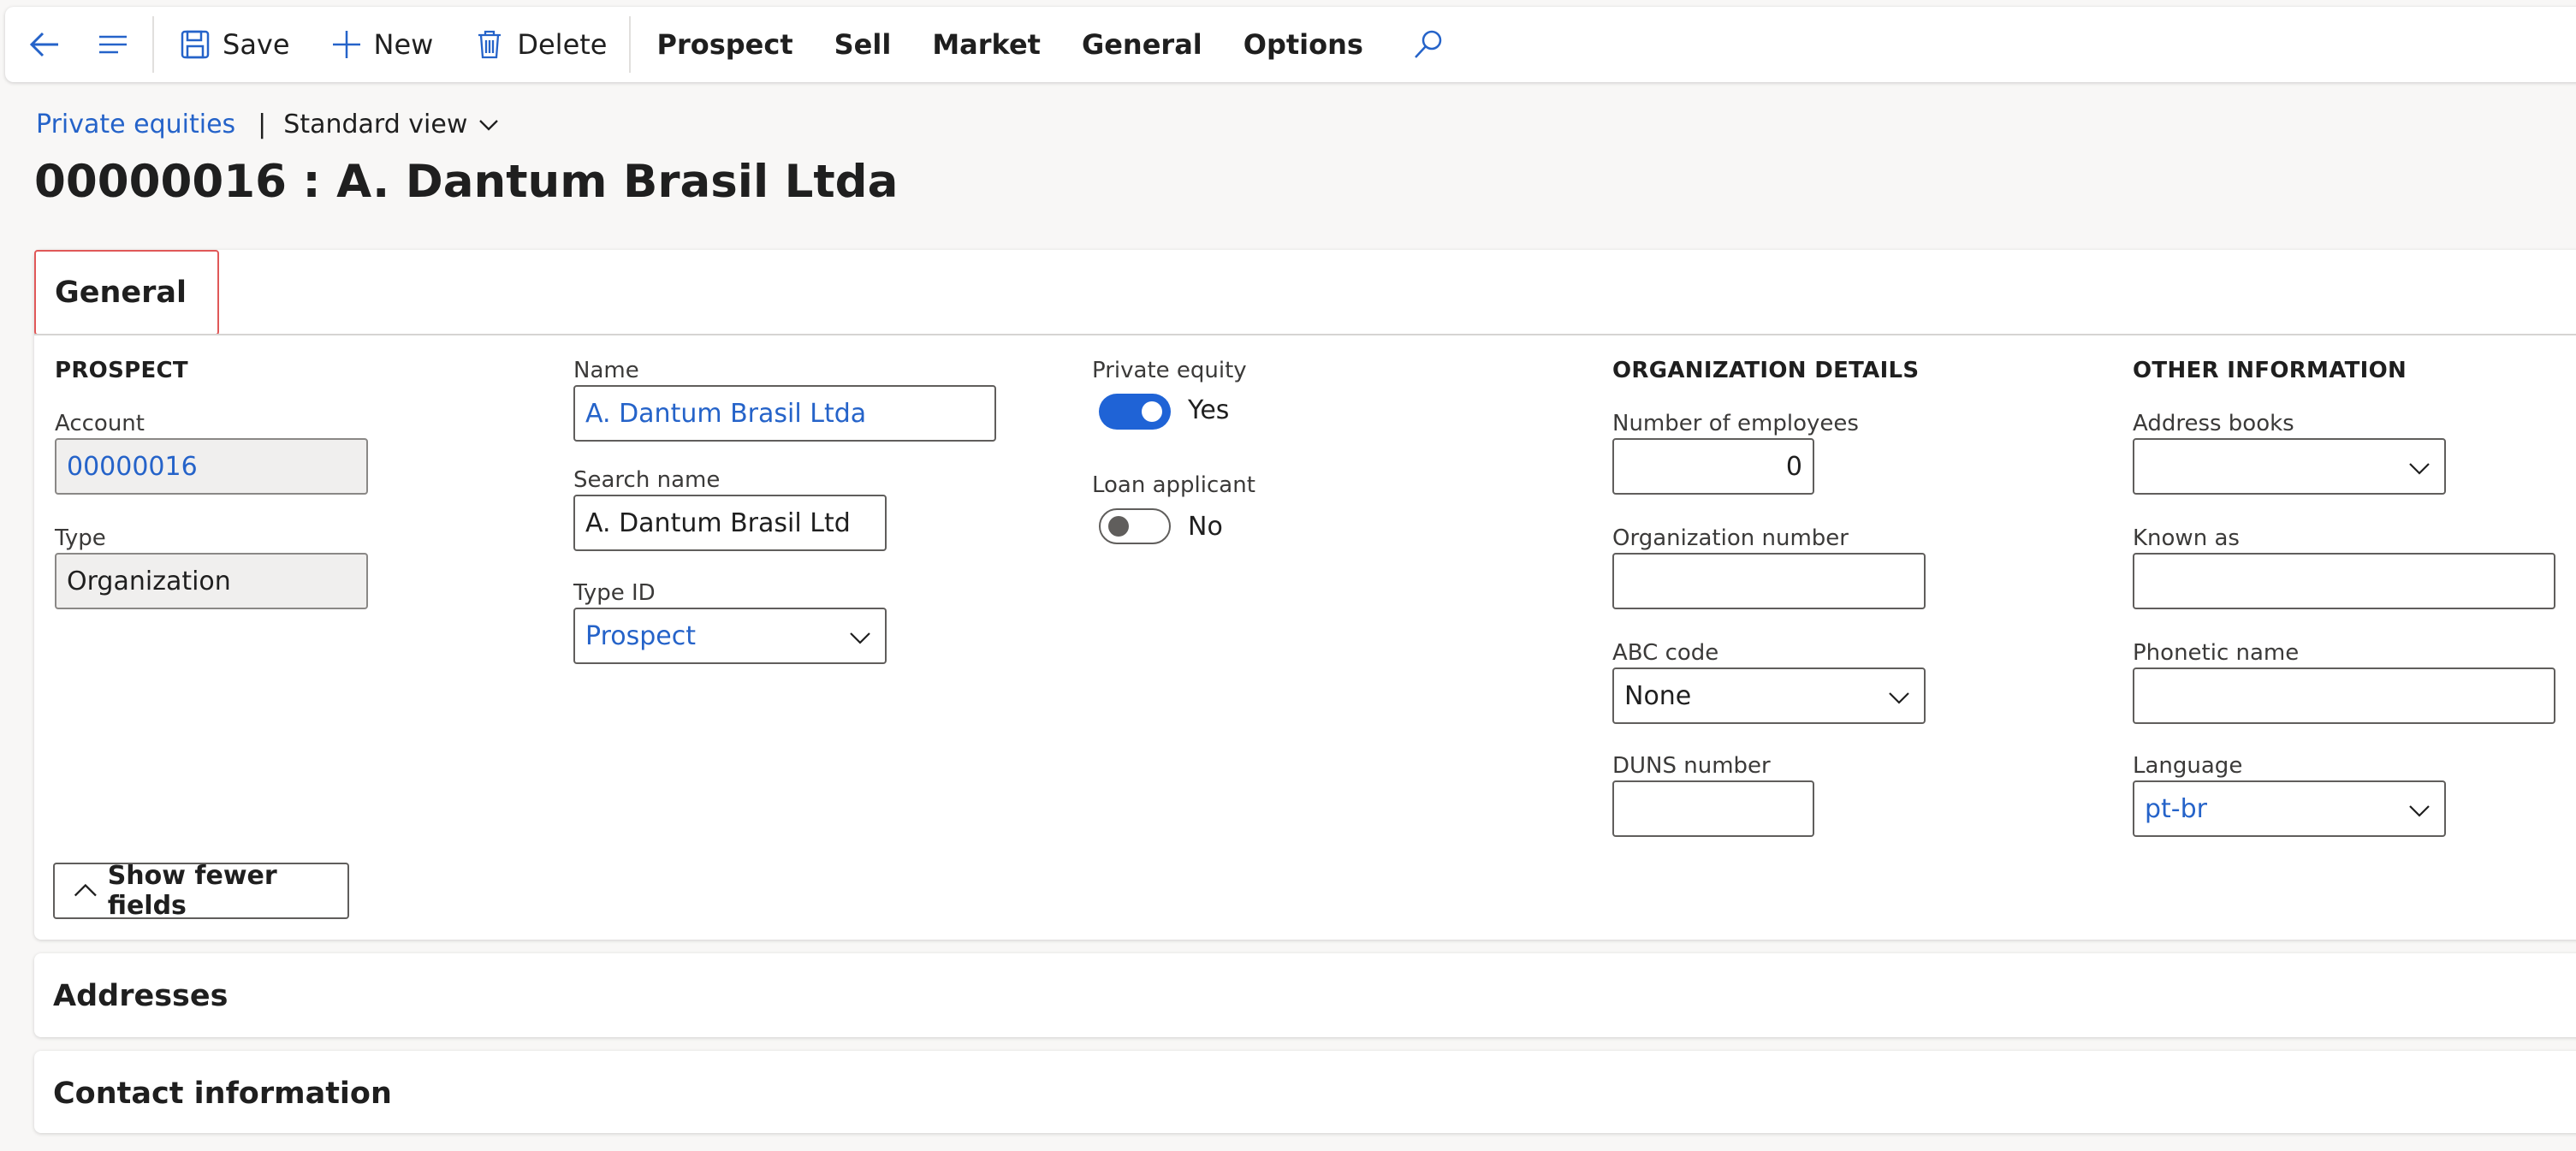 This screenshot has height=1151, width=2576. I want to click on delete-label: Delete, so click(562, 44).